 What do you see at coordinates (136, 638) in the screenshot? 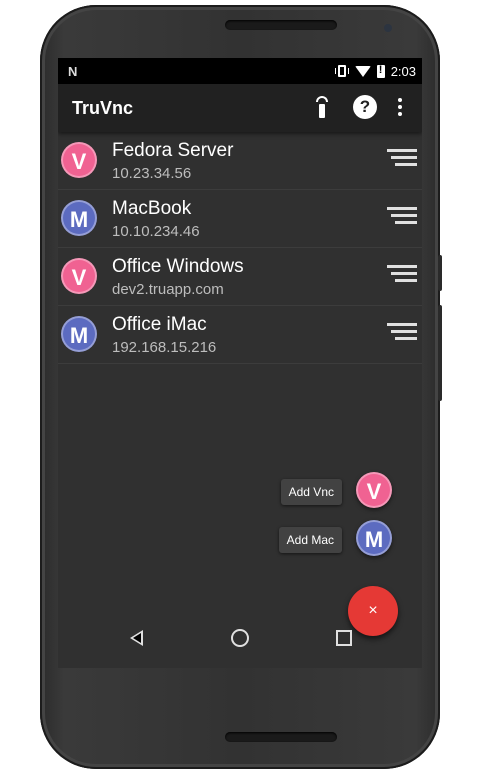
I see `back-icon` at bounding box center [136, 638].